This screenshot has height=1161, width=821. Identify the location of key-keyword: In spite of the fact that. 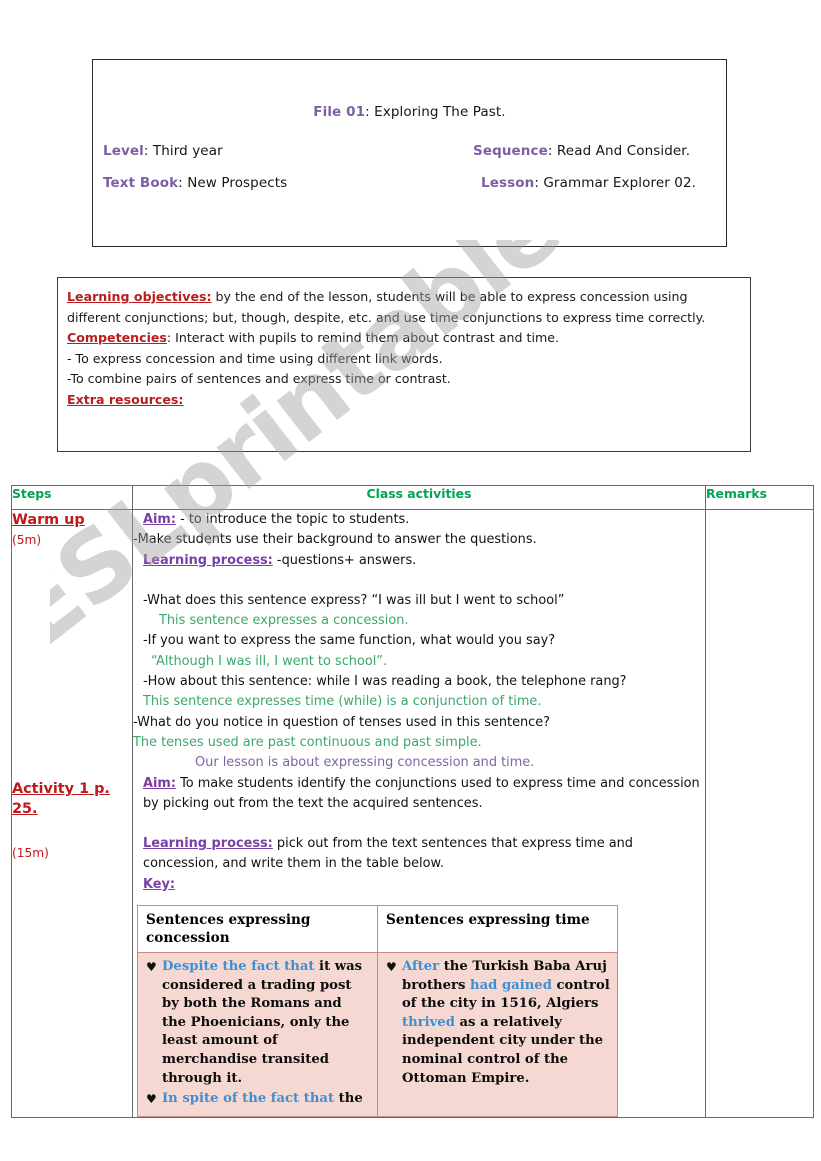
(248, 1099).